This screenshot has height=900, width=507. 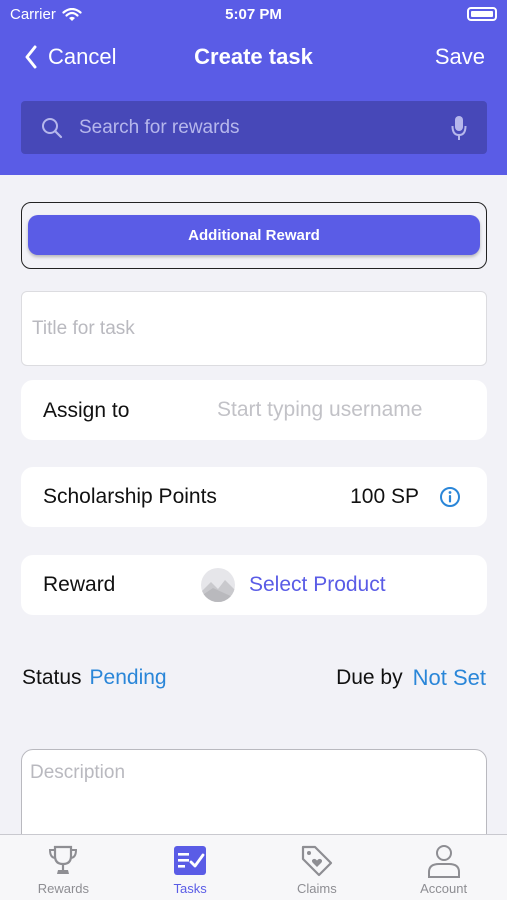 I want to click on search-input: Search for rewards, so click(x=265, y=128).